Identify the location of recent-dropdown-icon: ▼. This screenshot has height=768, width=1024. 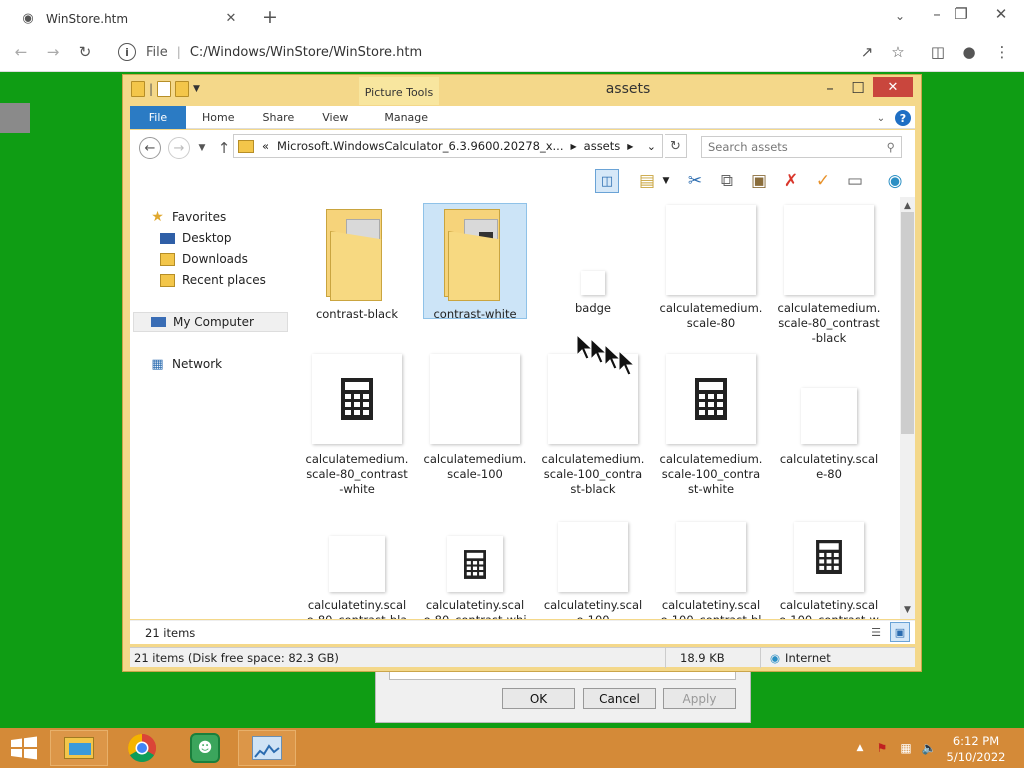
(202, 148).